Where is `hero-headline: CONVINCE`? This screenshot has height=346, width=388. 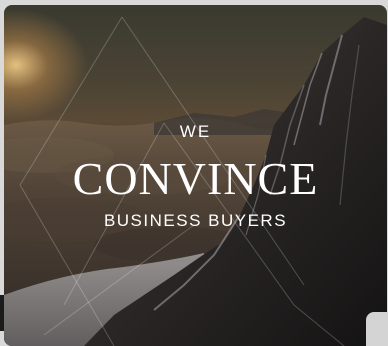 hero-headline: CONVINCE is located at coordinates (195, 178).